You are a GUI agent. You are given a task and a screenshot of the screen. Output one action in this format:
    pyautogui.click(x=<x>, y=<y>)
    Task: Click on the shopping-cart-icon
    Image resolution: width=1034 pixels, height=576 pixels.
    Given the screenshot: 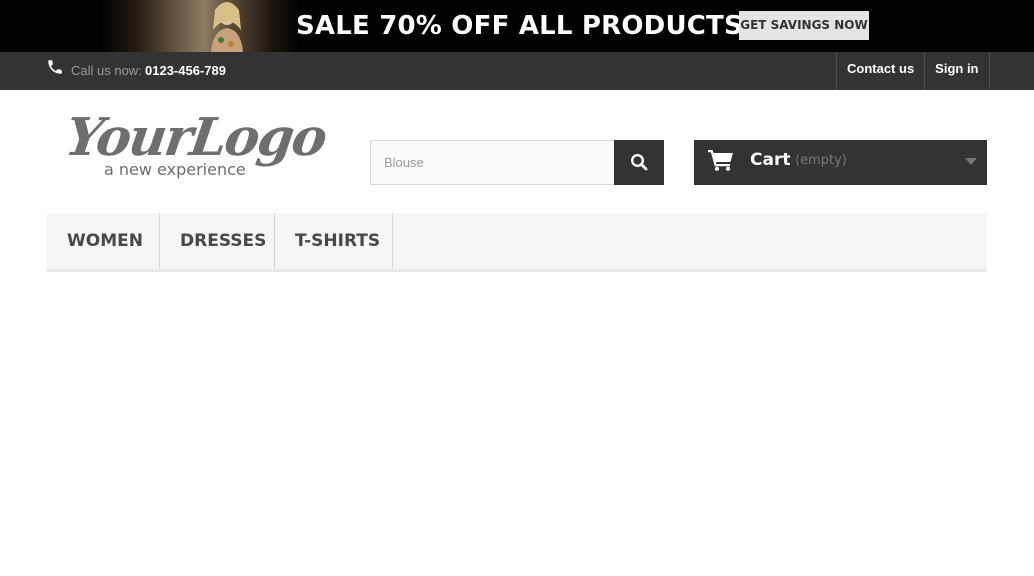 What is the action you would take?
    pyautogui.click(x=720, y=160)
    